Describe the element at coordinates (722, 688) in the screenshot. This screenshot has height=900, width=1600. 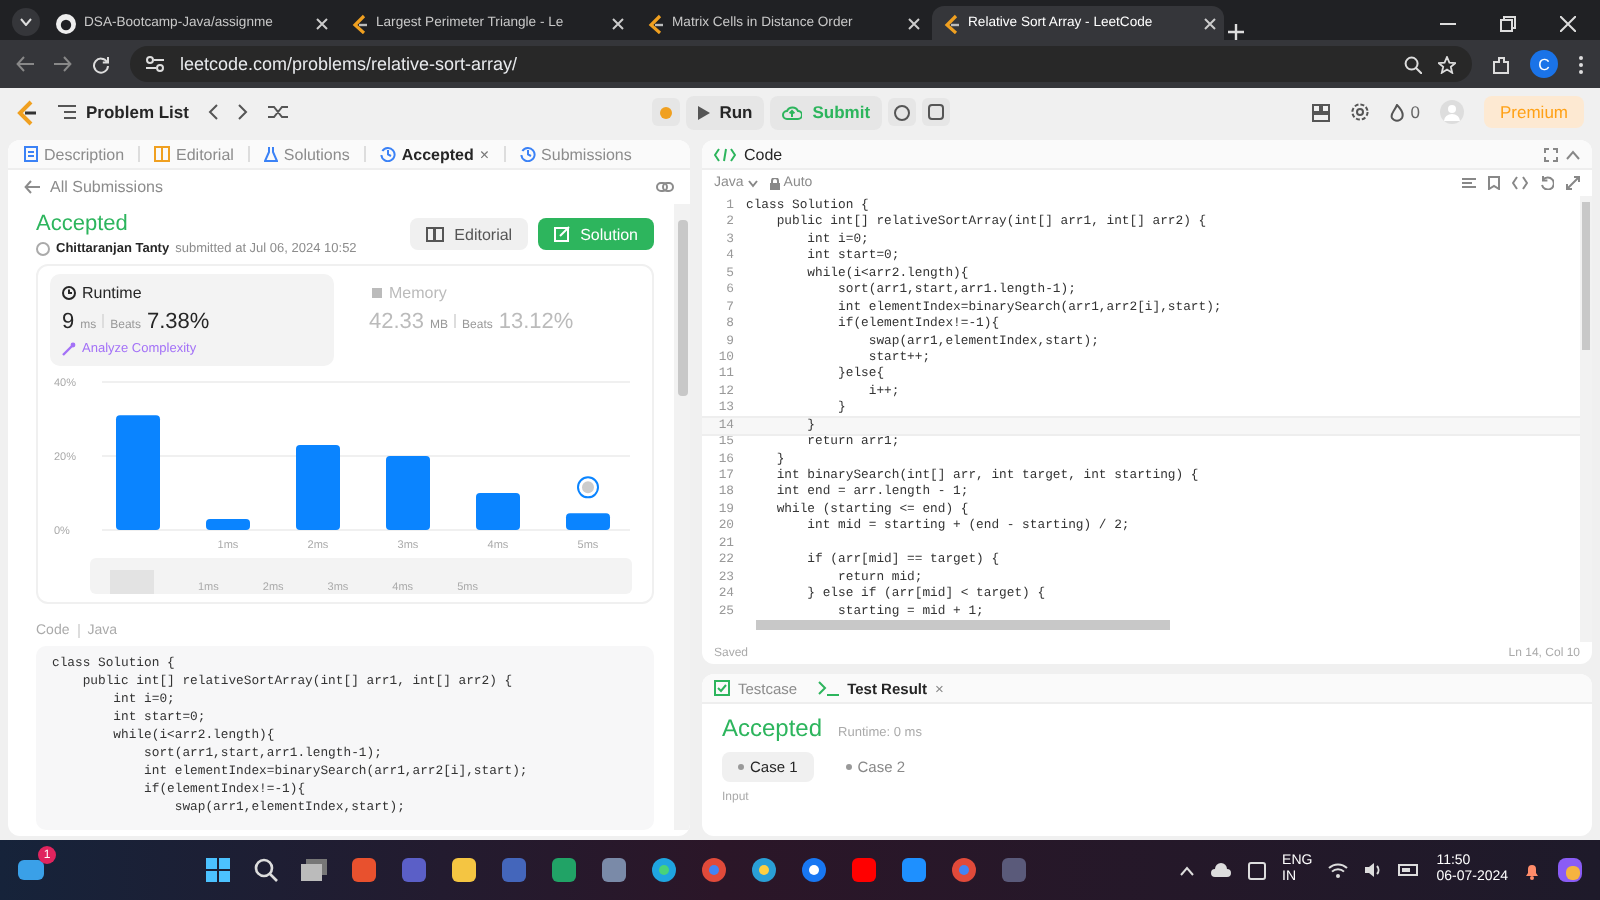
I see `checkbox-icon` at that location.